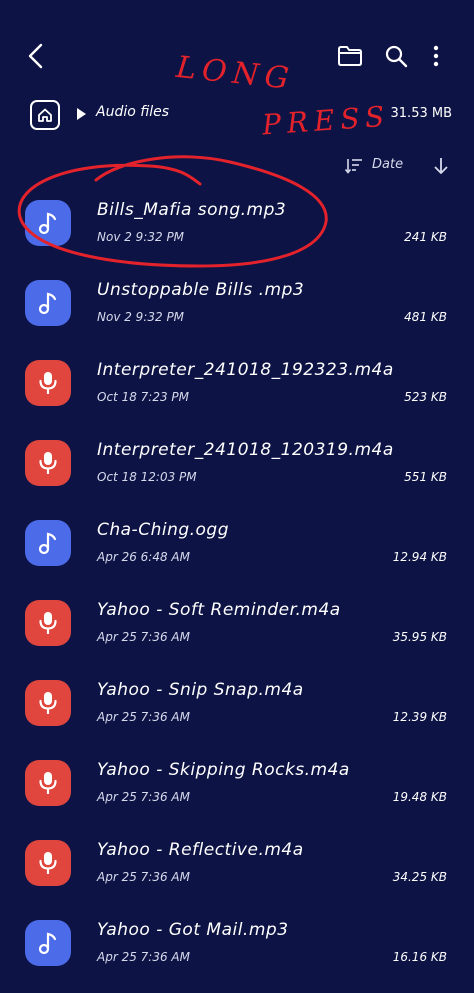  Describe the element at coordinates (223, 770) in the screenshot. I see `file-name: Yahoo - Skipping Rocks.m4a` at that location.